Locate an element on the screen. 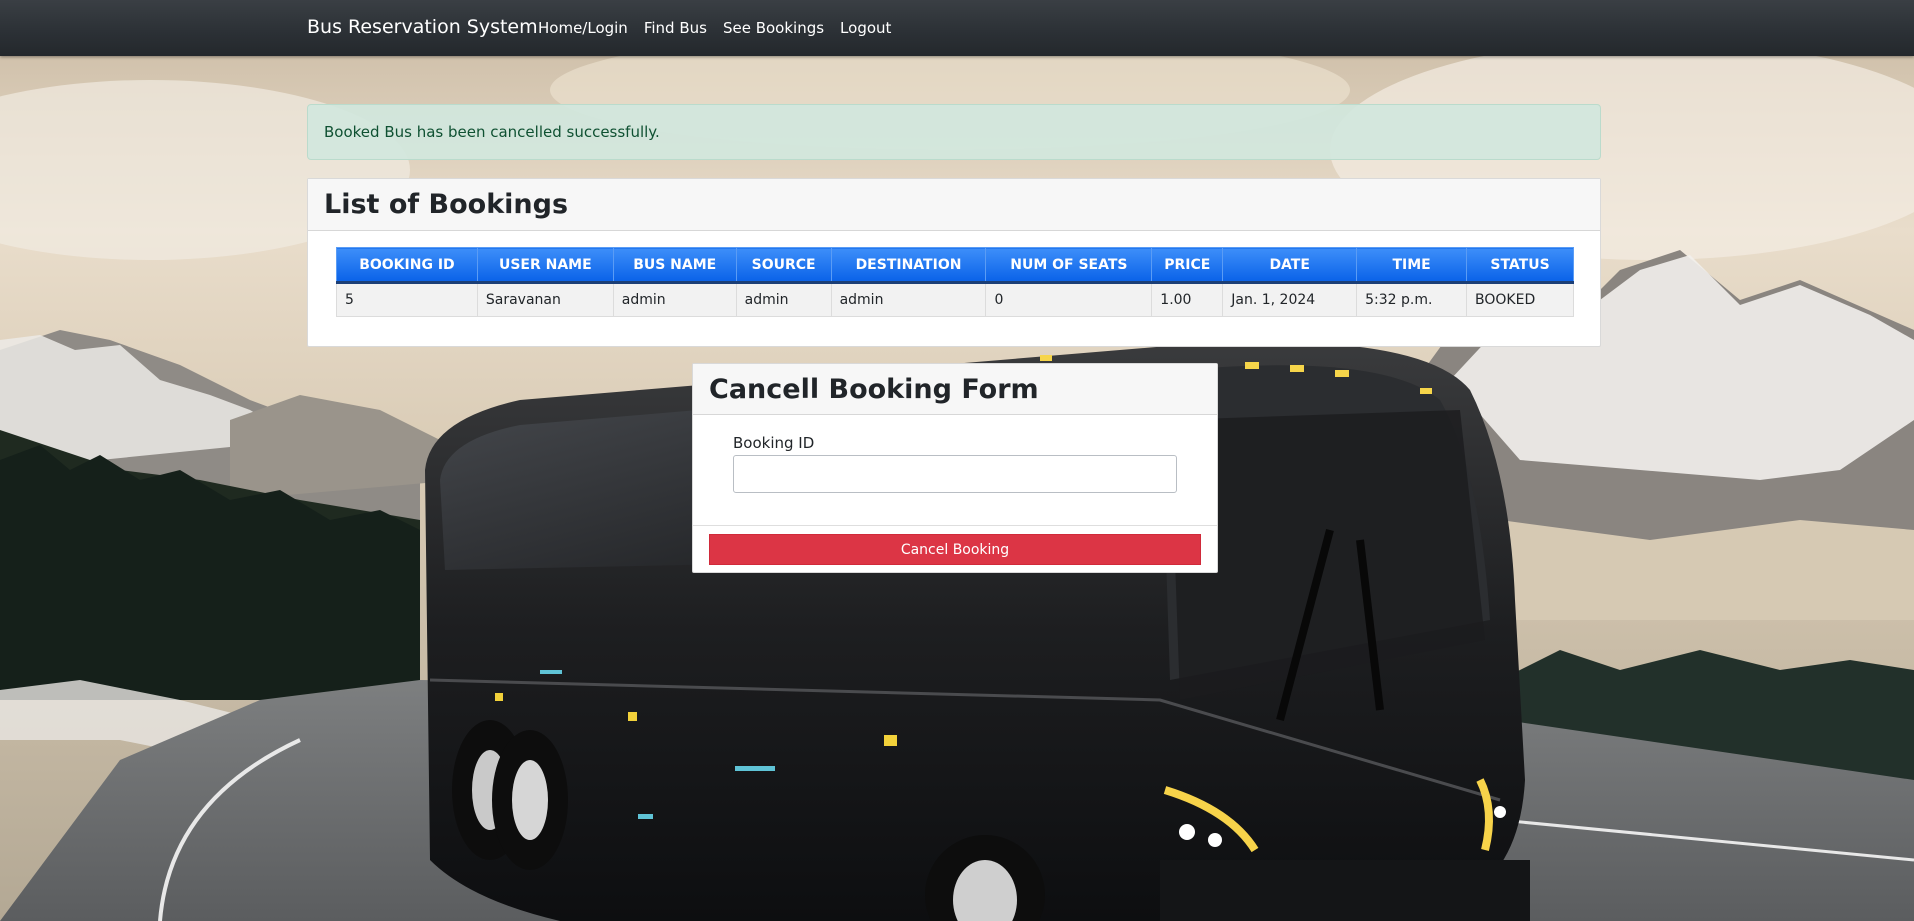 This screenshot has width=1914, height=921. cell-num-of-seats: 0 is located at coordinates (1069, 299).